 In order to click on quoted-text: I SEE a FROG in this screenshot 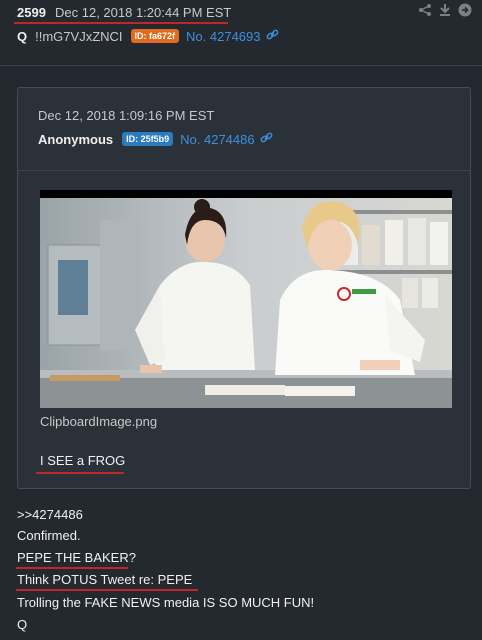, I will do `click(83, 460)`.